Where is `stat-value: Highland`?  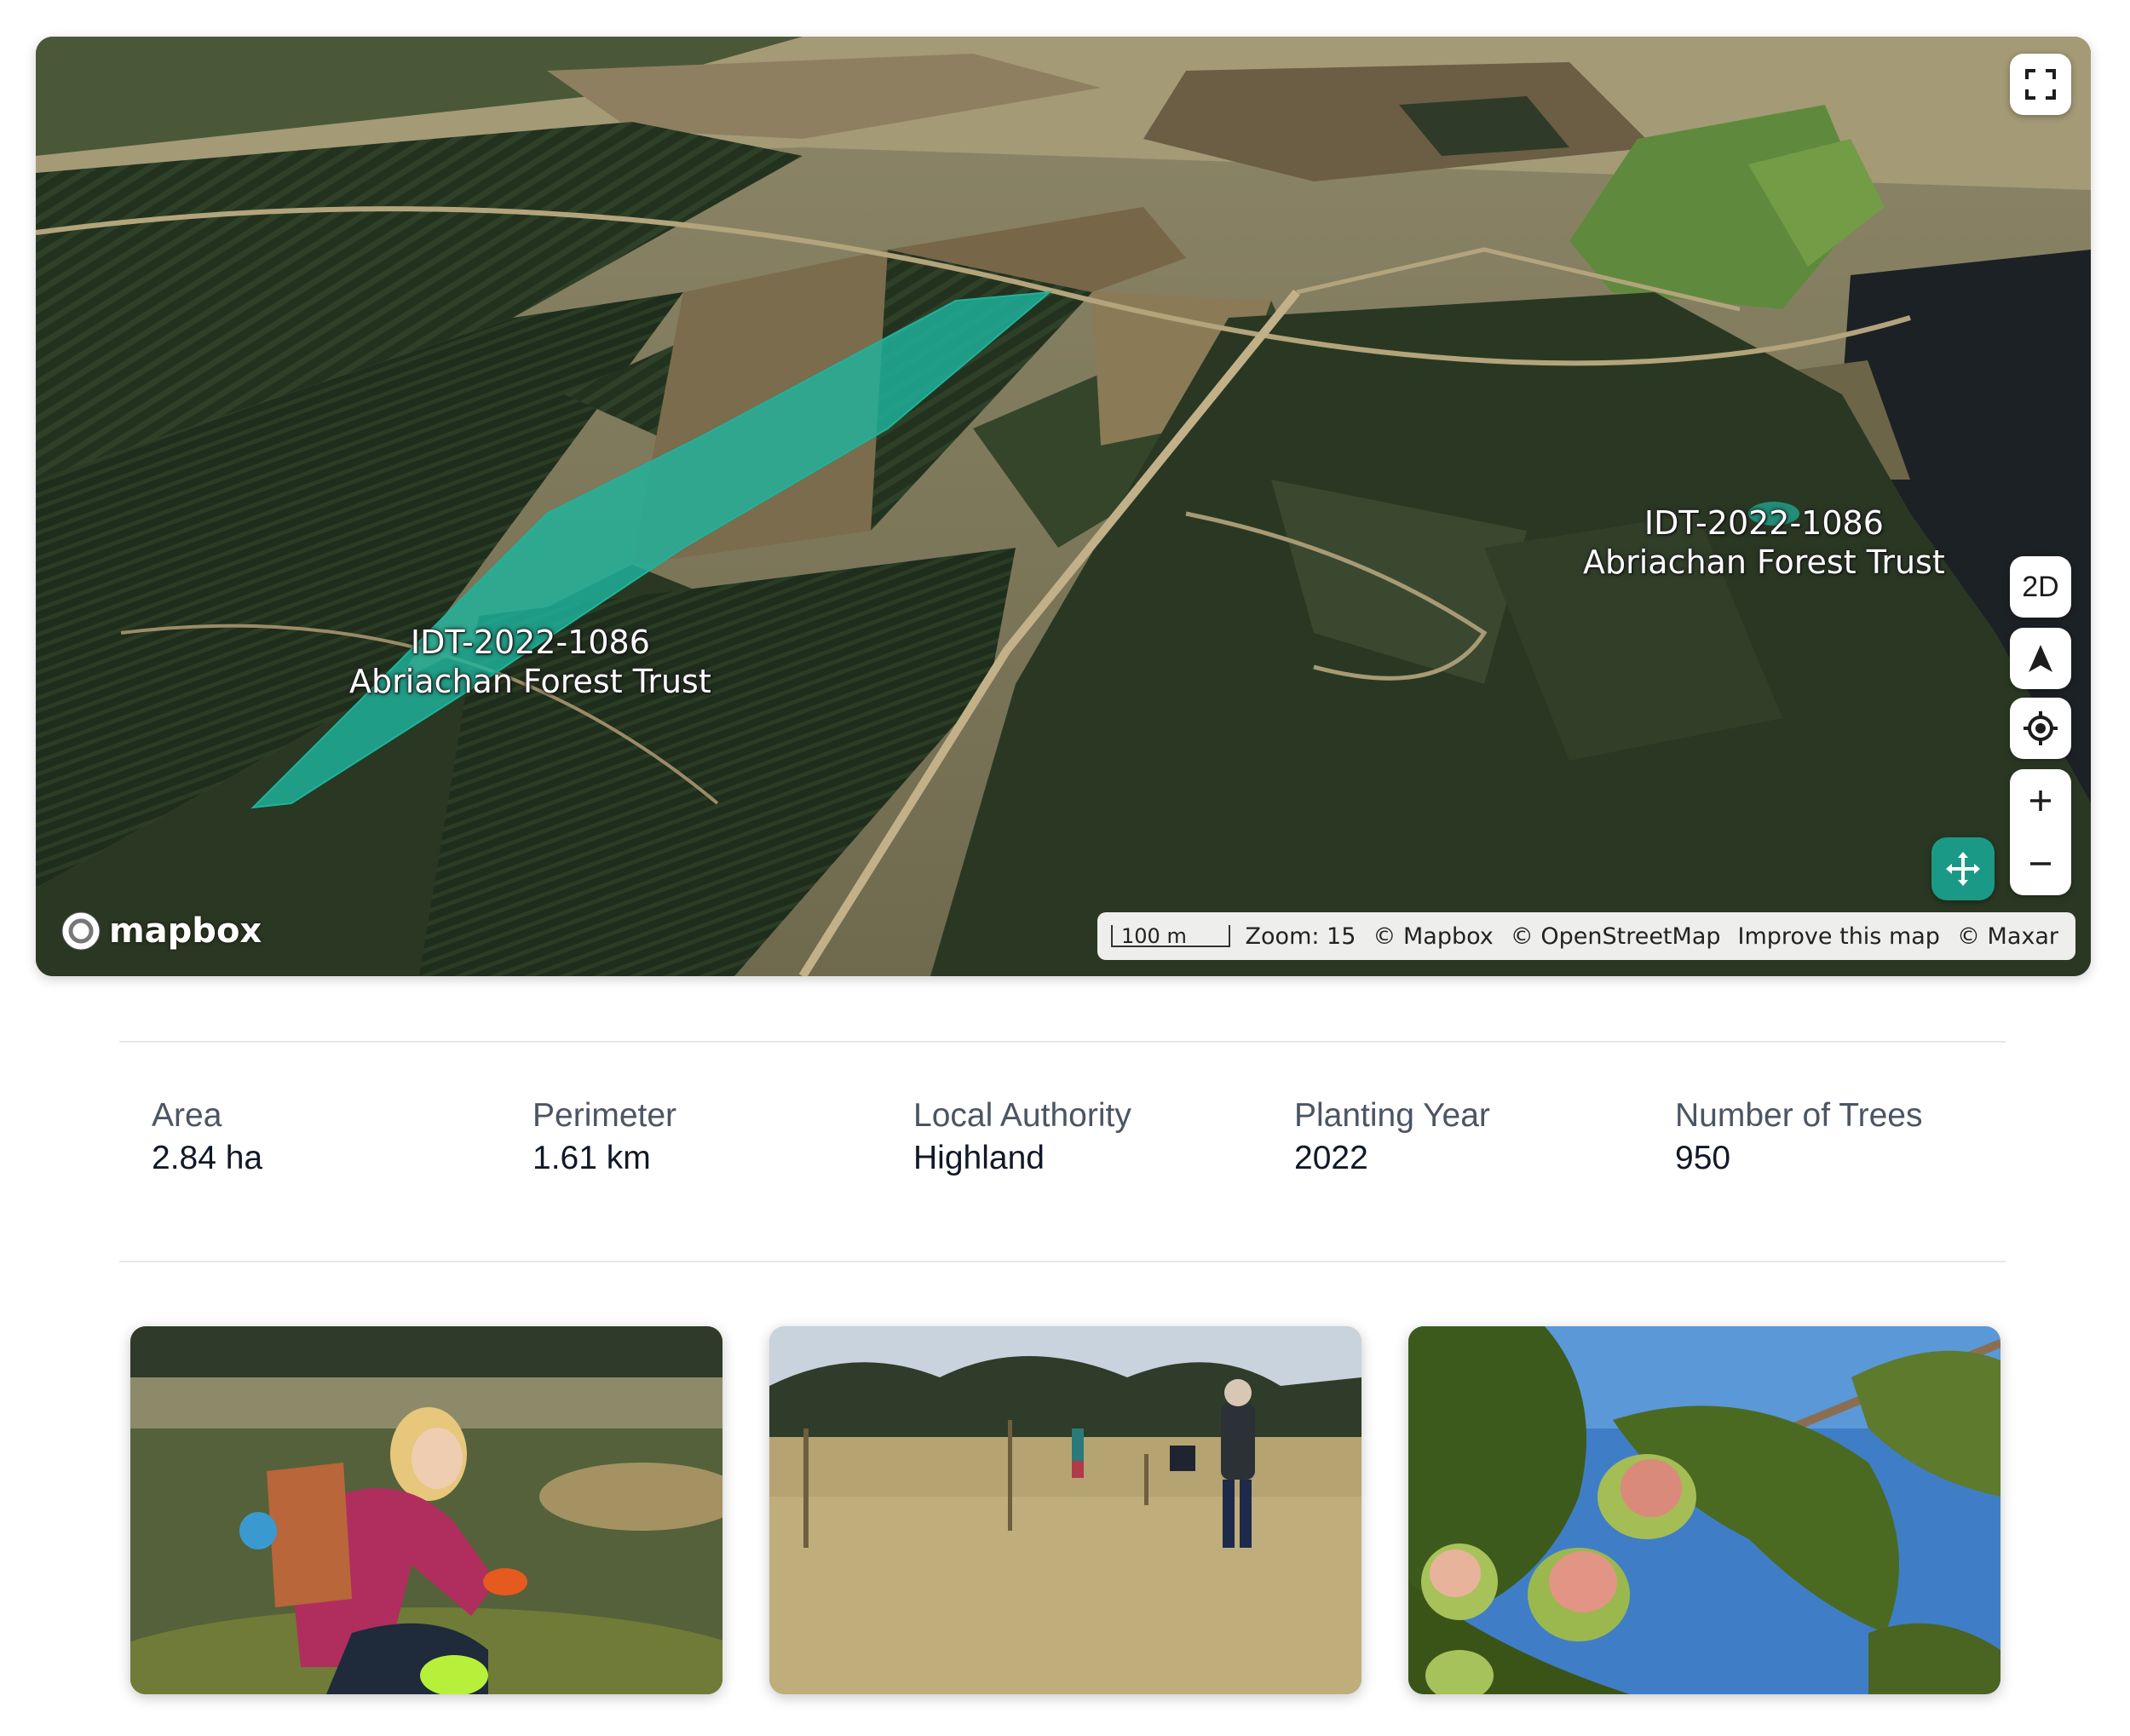 stat-value: Highland is located at coordinates (979, 1158).